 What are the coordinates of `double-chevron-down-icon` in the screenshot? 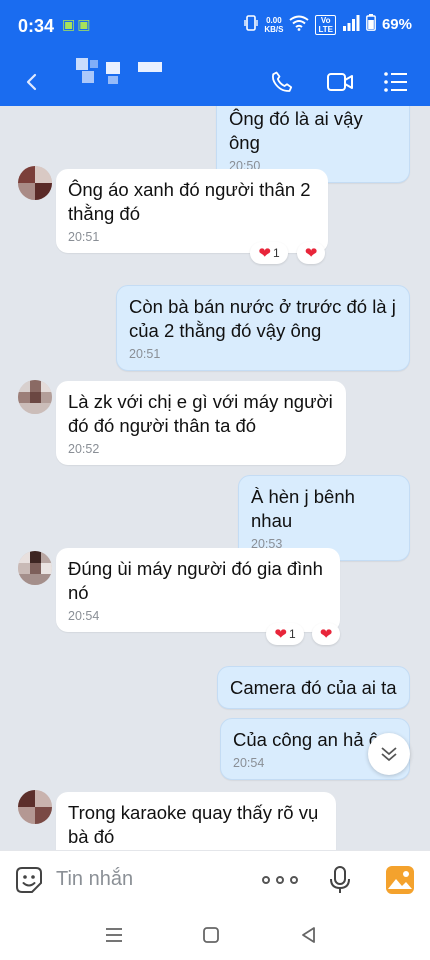 It's located at (389, 754).